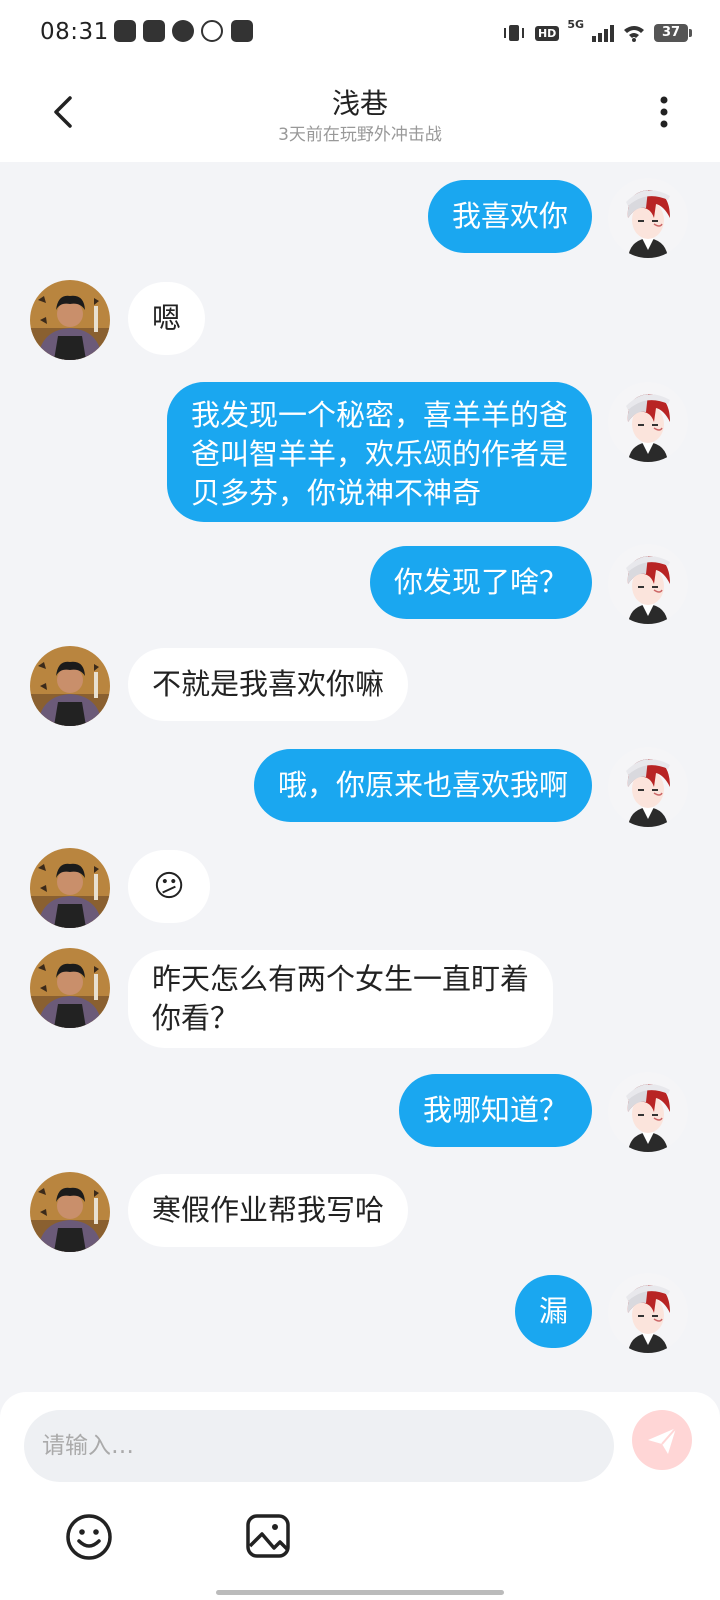 The width and height of the screenshot is (720, 1600). I want to click on chat-header: 浅巷 3天前在玩野外冲击战, so click(360, 115).